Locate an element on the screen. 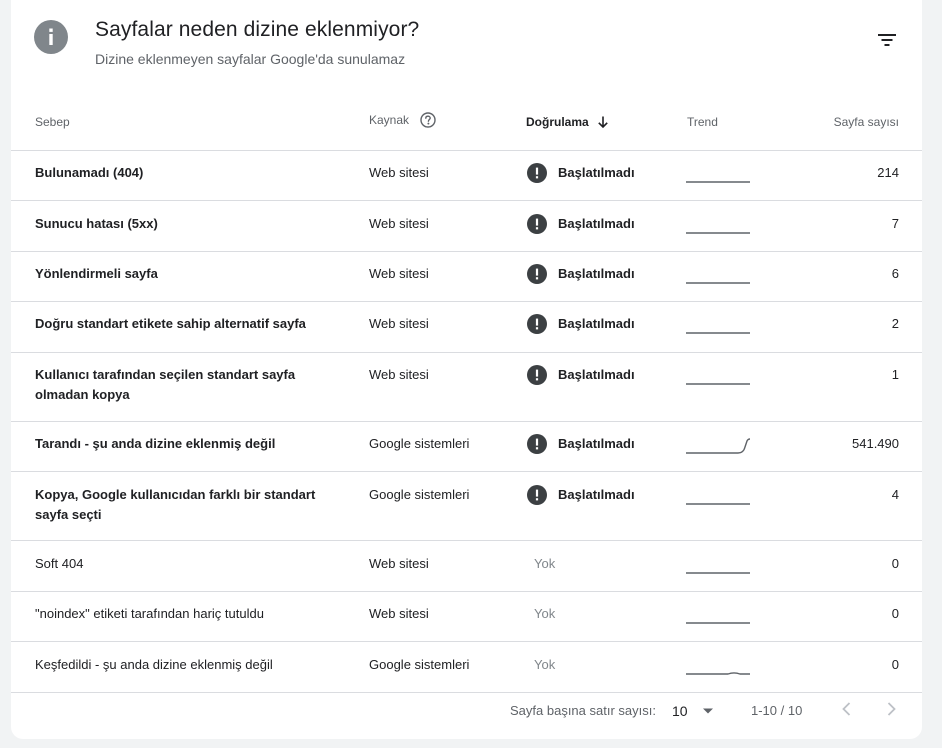 This screenshot has height=748, width=942. row-page-count: 2 is located at coordinates (895, 323).